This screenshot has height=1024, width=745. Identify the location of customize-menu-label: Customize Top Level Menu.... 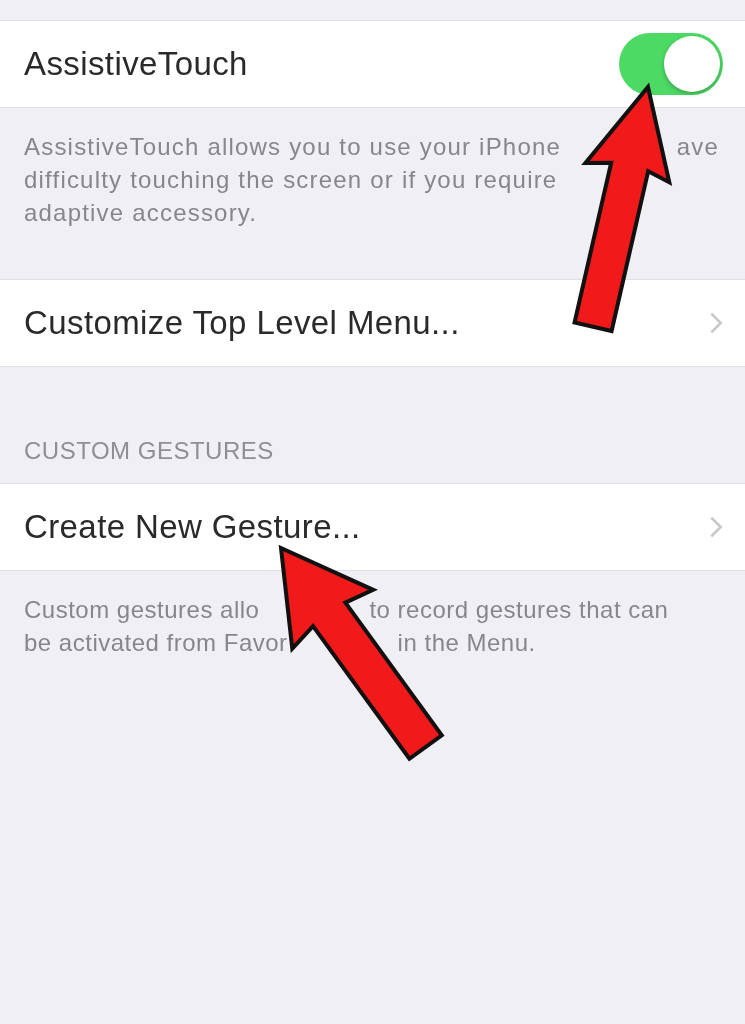
(242, 323).